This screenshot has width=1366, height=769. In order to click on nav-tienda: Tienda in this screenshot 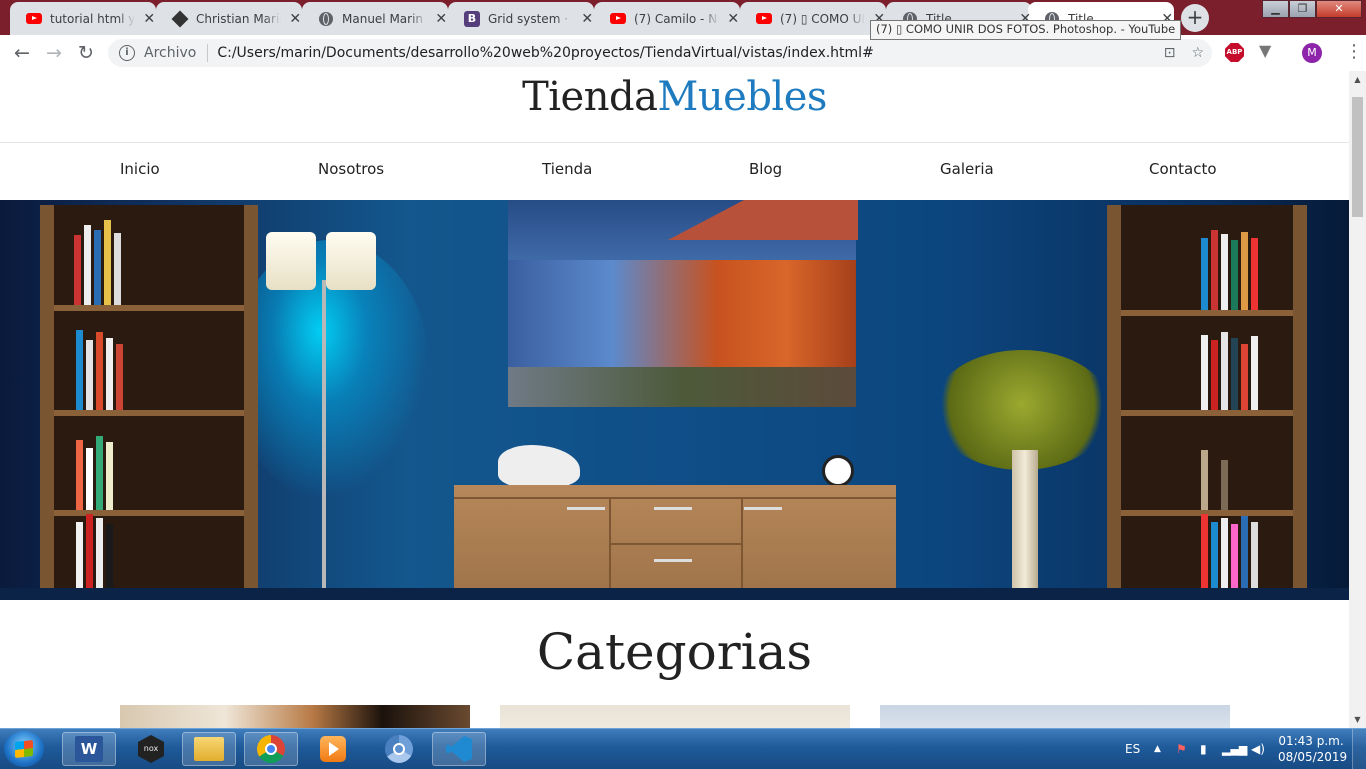, I will do `click(567, 169)`.